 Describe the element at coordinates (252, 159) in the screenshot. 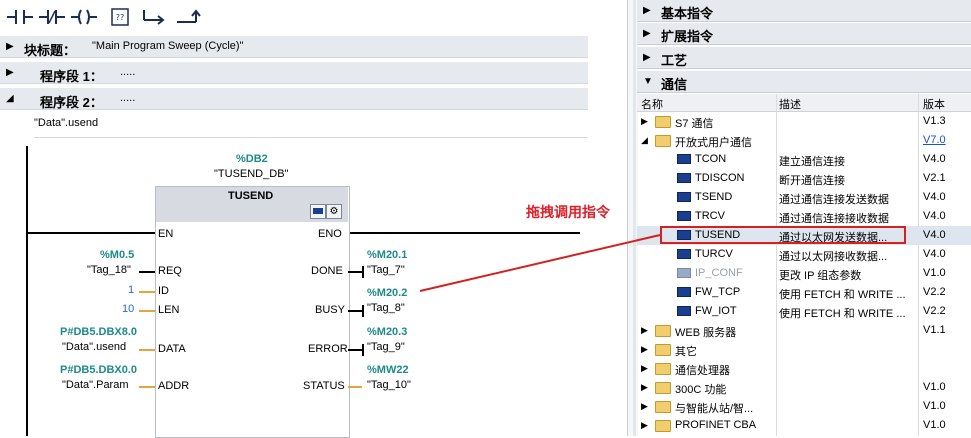

I see `instance-db-address: %DB2` at that location.